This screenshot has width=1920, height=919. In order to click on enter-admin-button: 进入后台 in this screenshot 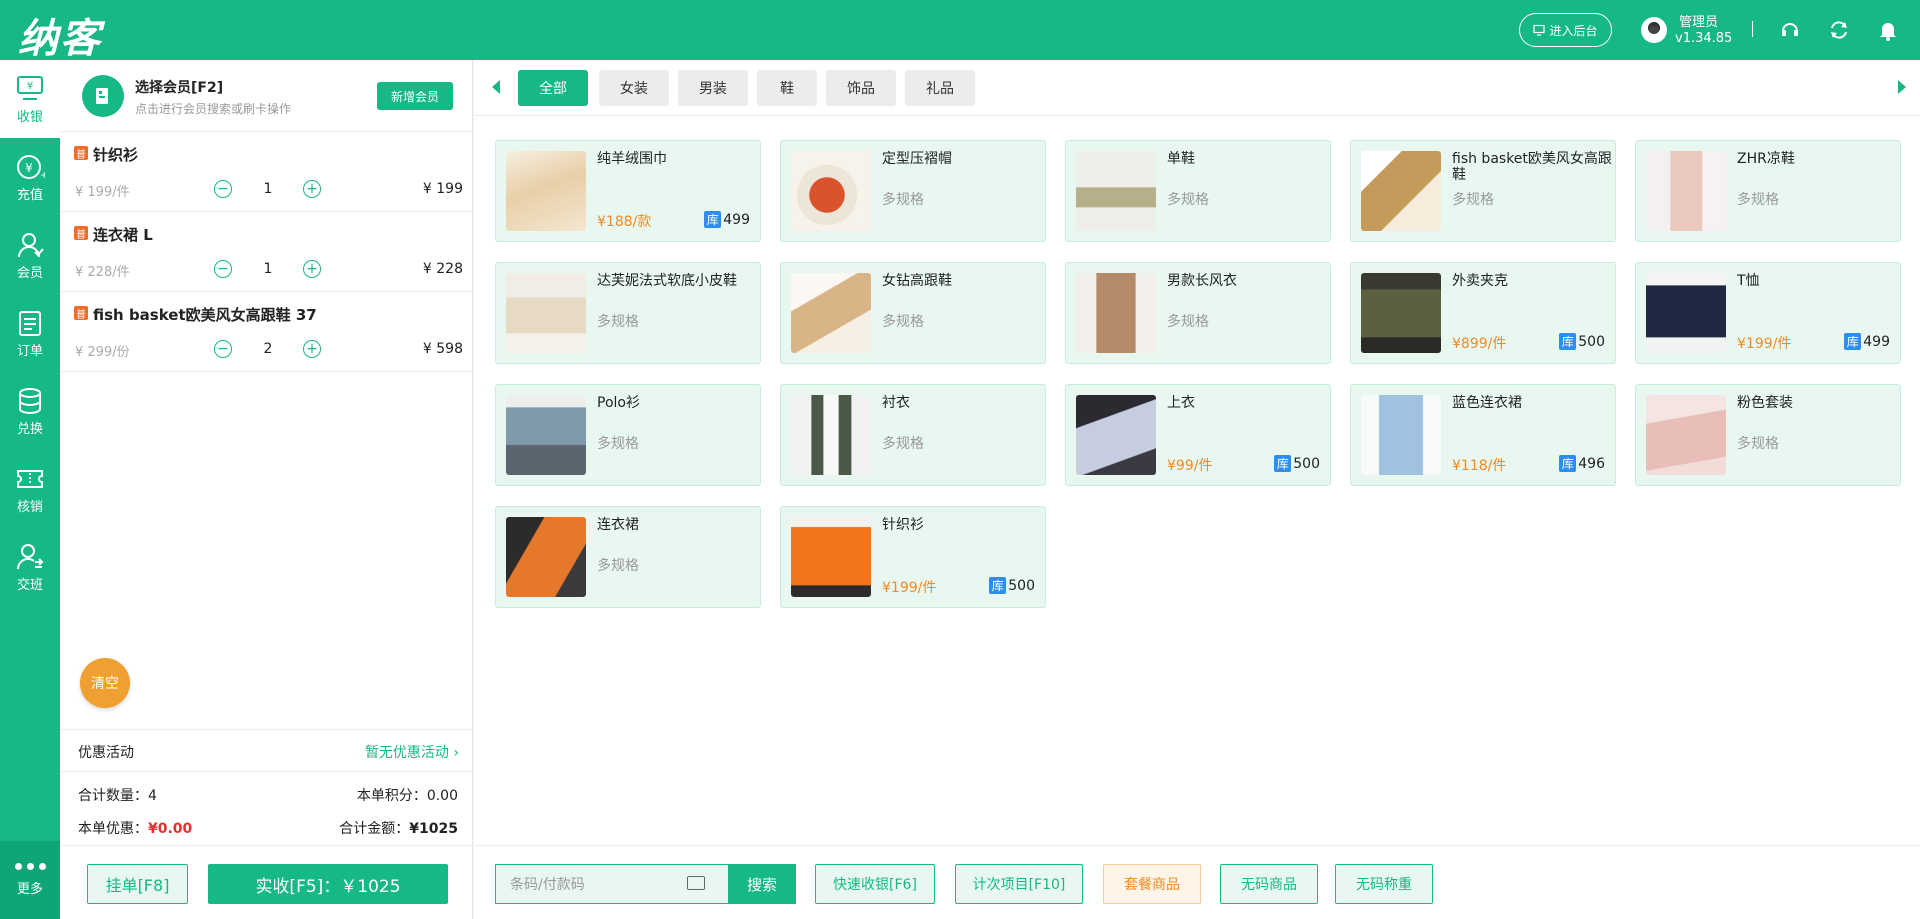, I will do `click(1565, 30)`.